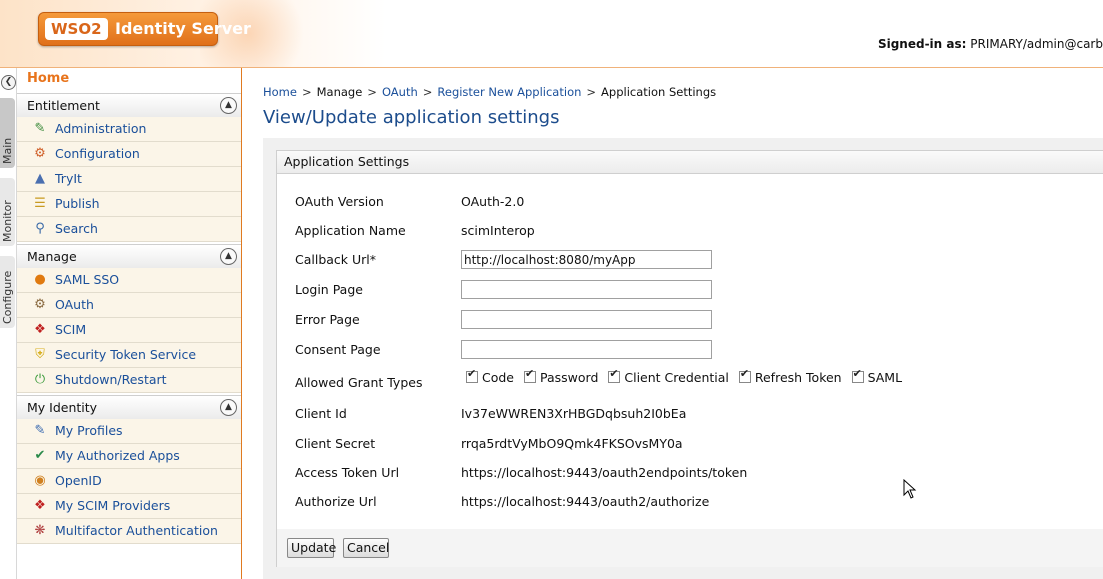 Image resolution: width=1103 pixels, height=579 pixels. Describe the element at coordinates (129, 229) in the screenshot. I see `menu-item-search: ⚲ Search` at that location.